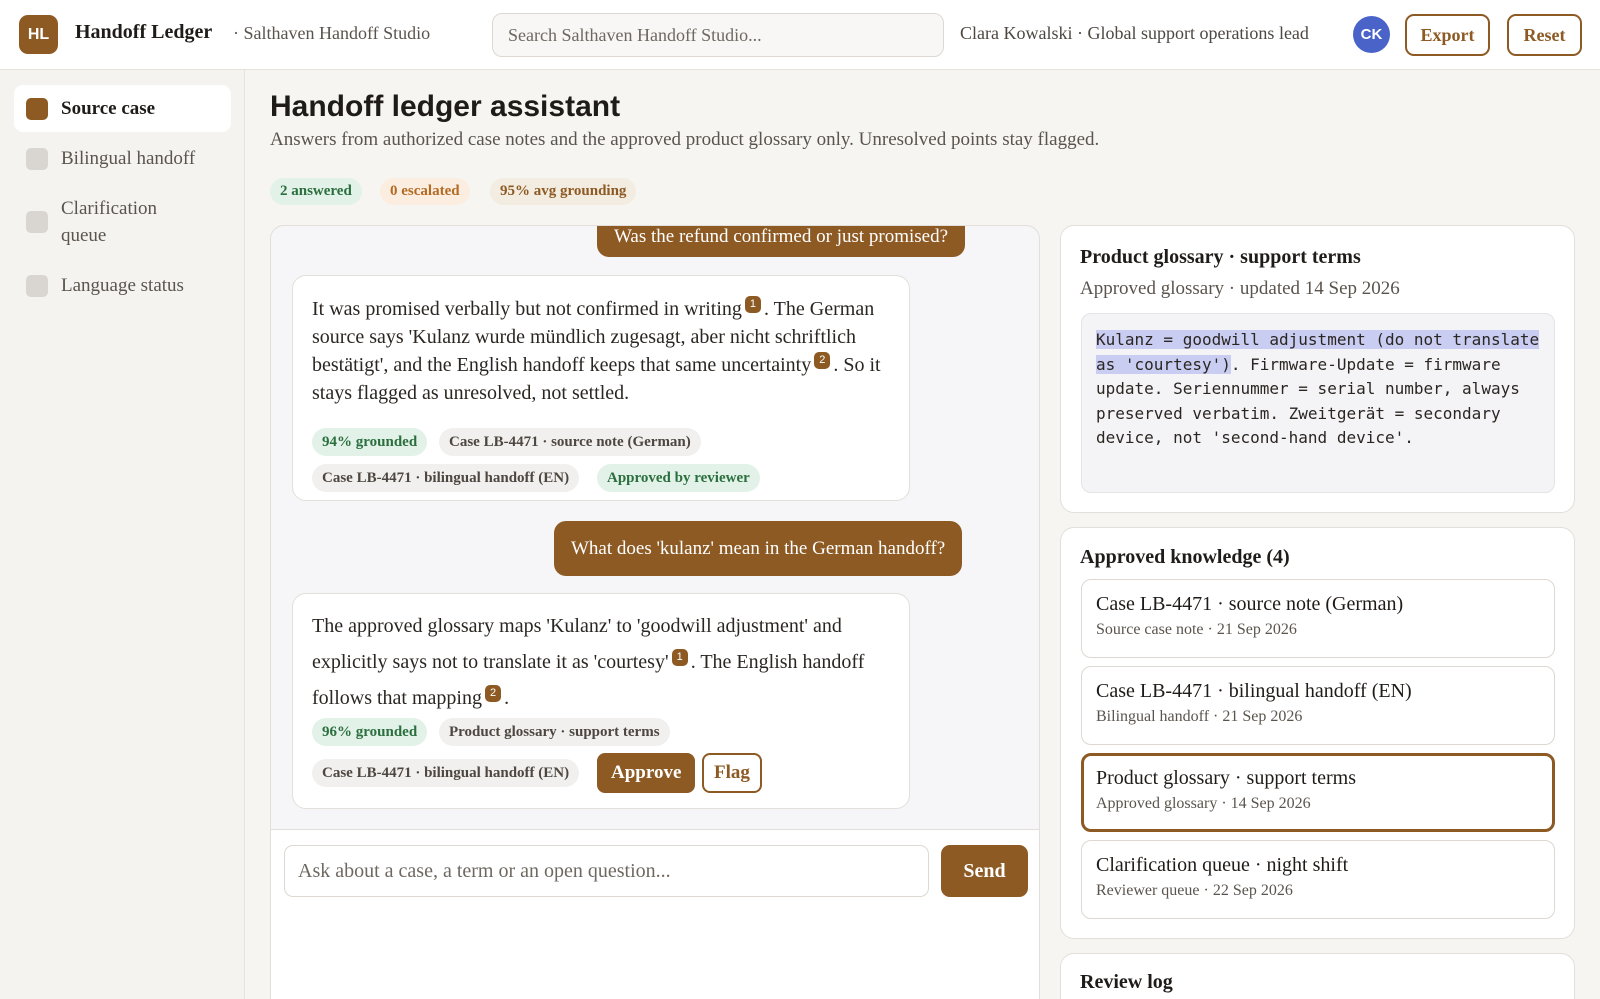  Describe the element at coordinates (128, 158) in the screenshot. I see `sidebar-item-label: Bilingual handoff` at that location.